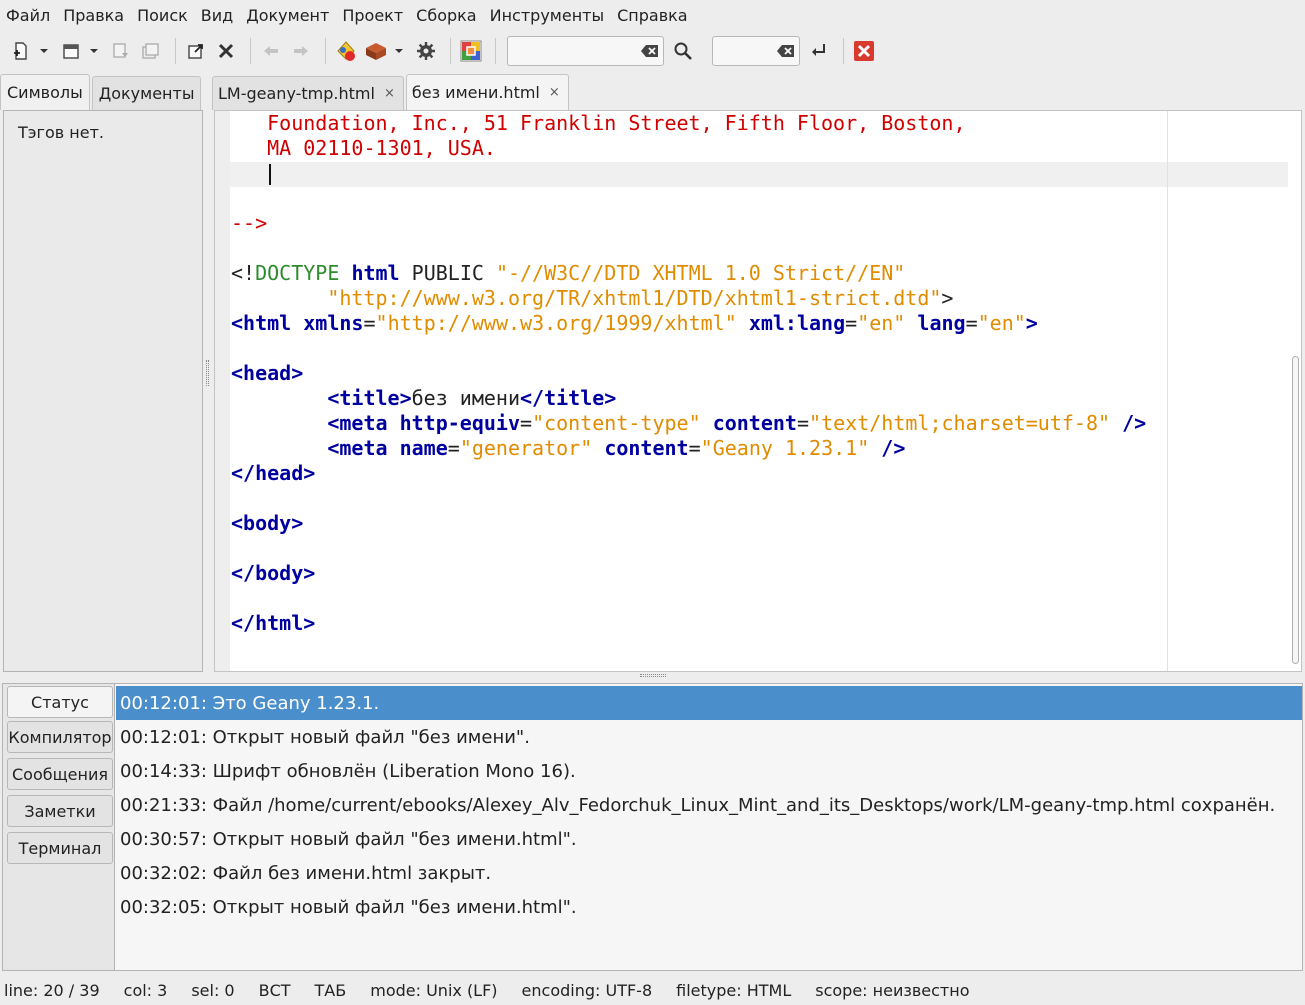 This screenshot has width=1305, height=1005. I want to click on back-icon, so click(271, 51).